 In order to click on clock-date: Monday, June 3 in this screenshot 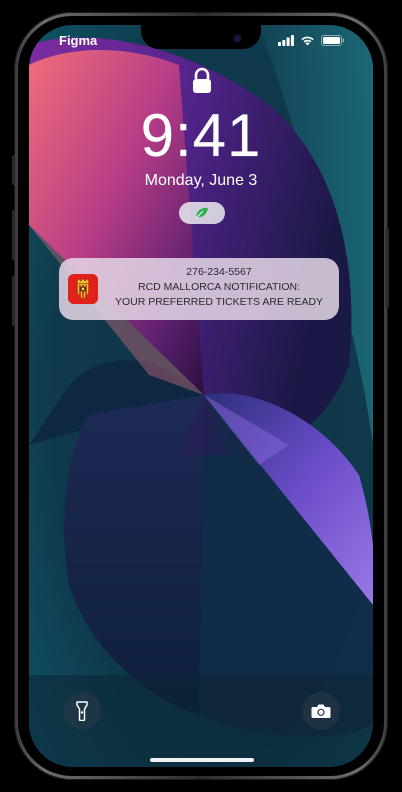, I will do `click(201, 180)`.